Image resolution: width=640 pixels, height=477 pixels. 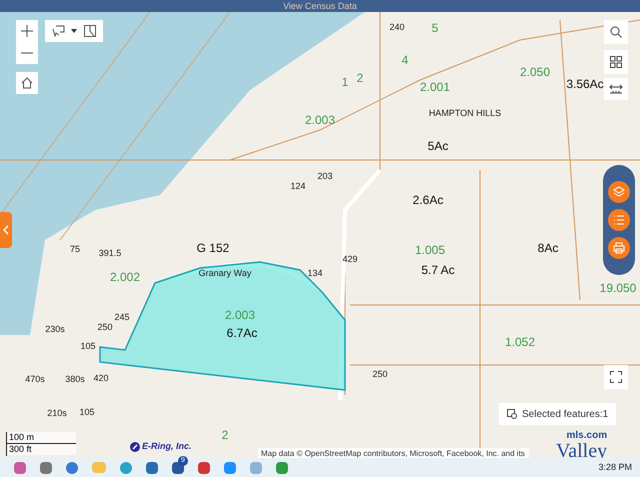 What do you see at coordinates (520, 342) in the screenshot?
I see `lot-number: 1.052` at bounding box center [520, 342].